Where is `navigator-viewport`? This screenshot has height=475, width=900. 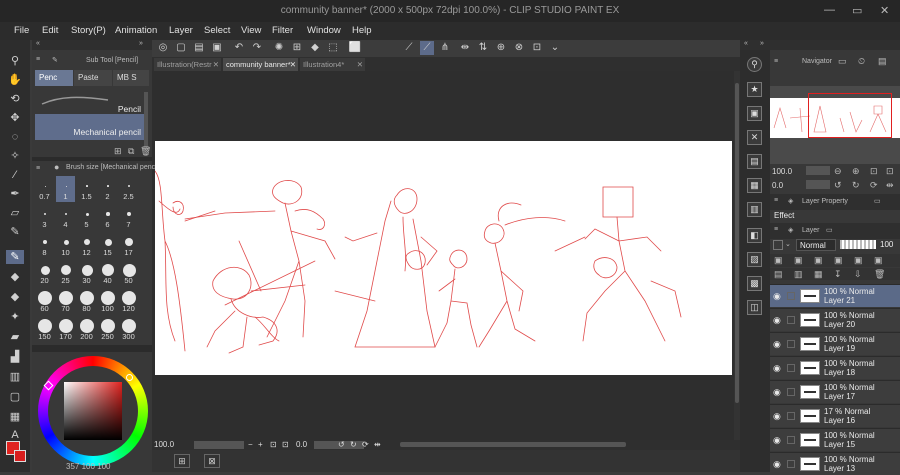
navigator-viewport is located at coordinates (850, 115).